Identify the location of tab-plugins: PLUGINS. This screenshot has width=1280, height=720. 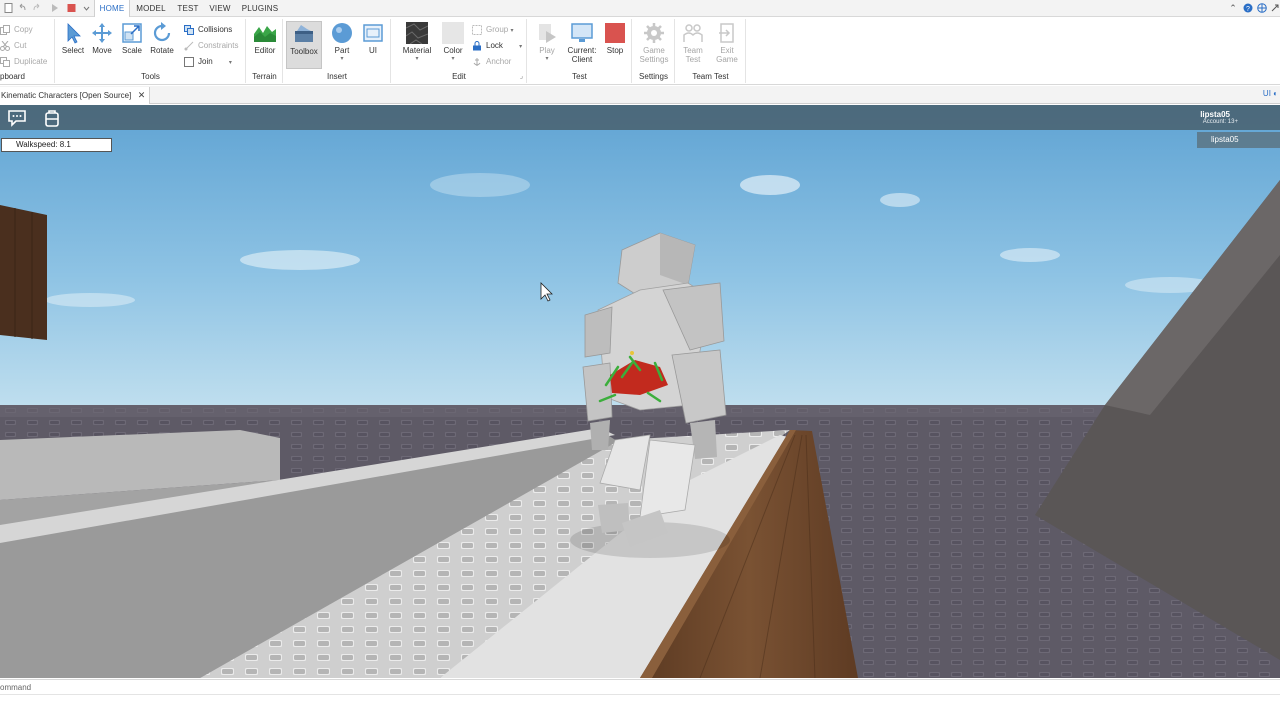
(260, 8).